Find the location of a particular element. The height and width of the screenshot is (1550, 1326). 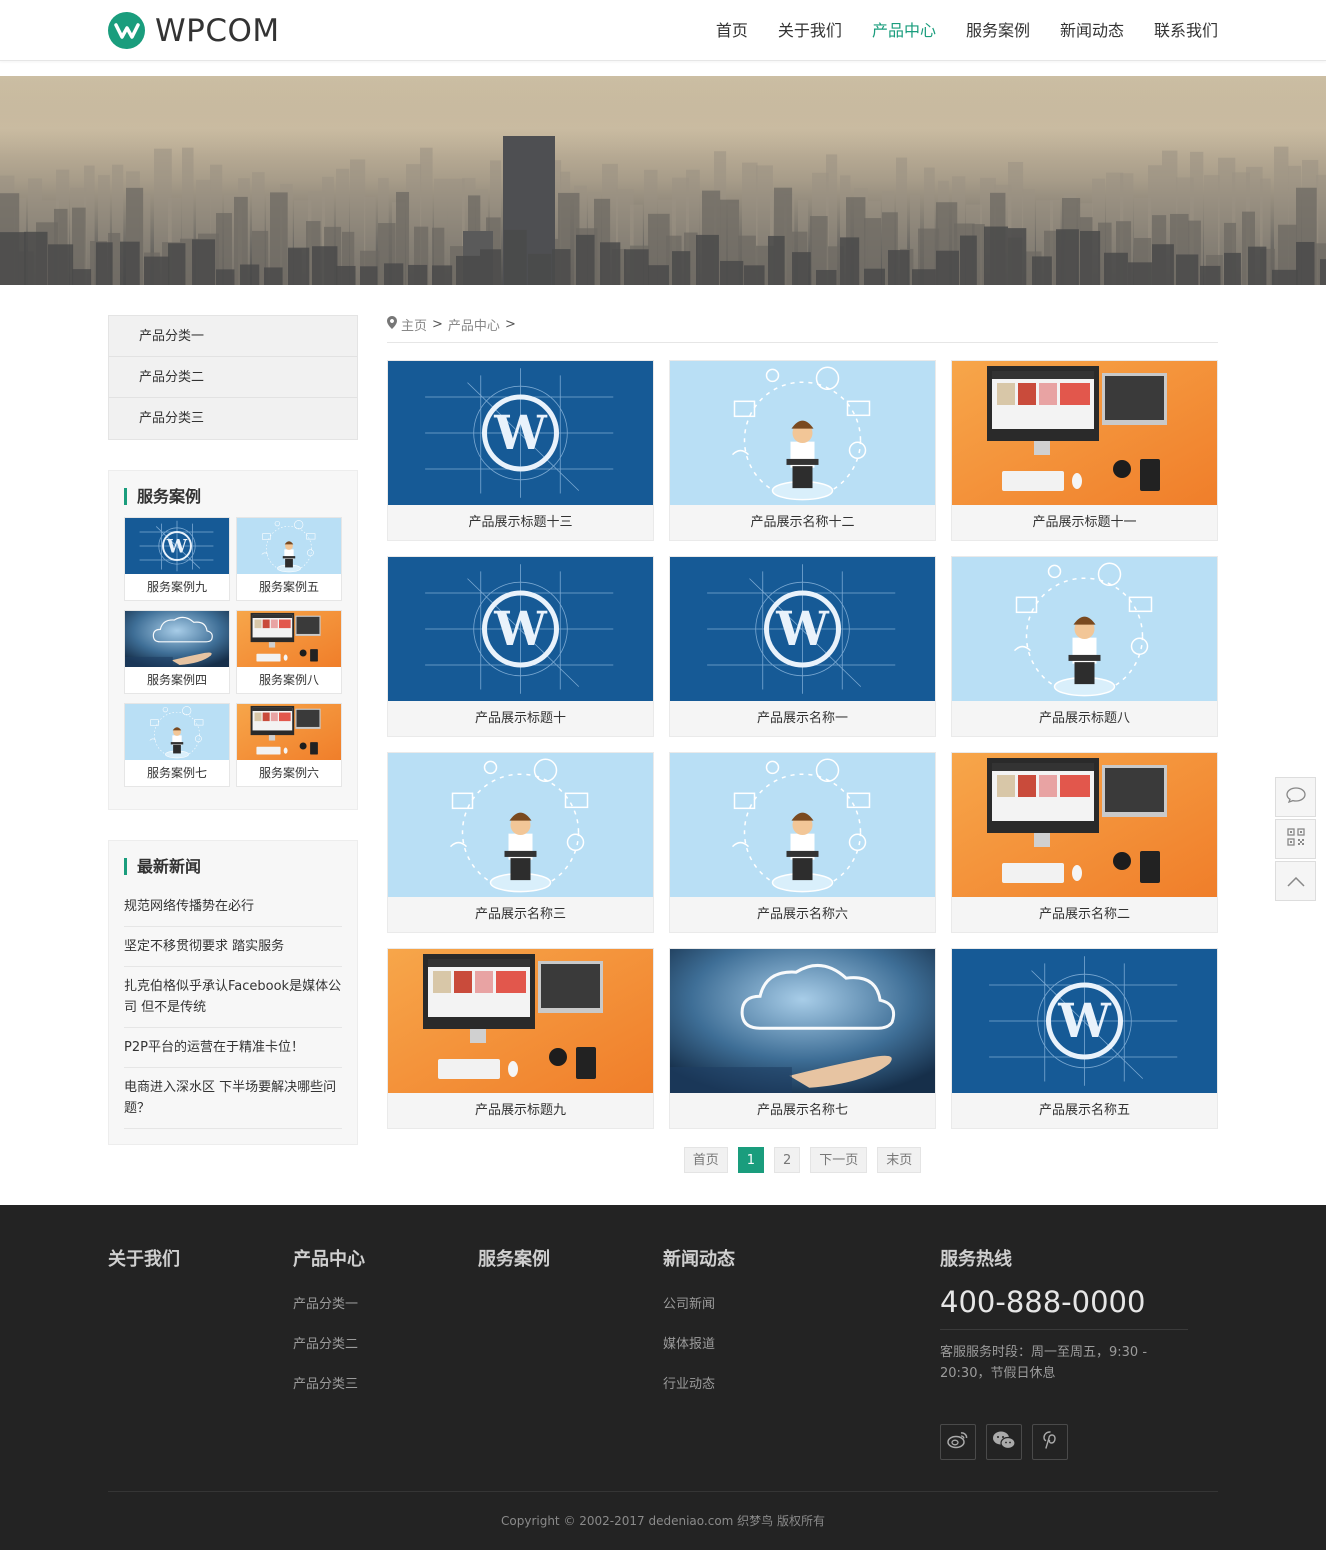

footer-news-link: 行业动态 is located at coordinates (699, 1382).